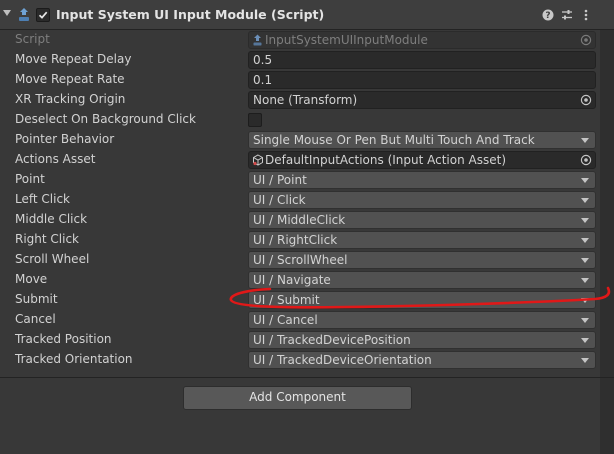 The width and height of the screenshot is (614, 454). Describe the element at coordinates (292, 280) in the screenshot. I see `move-value: UI / Navigate` at that location.